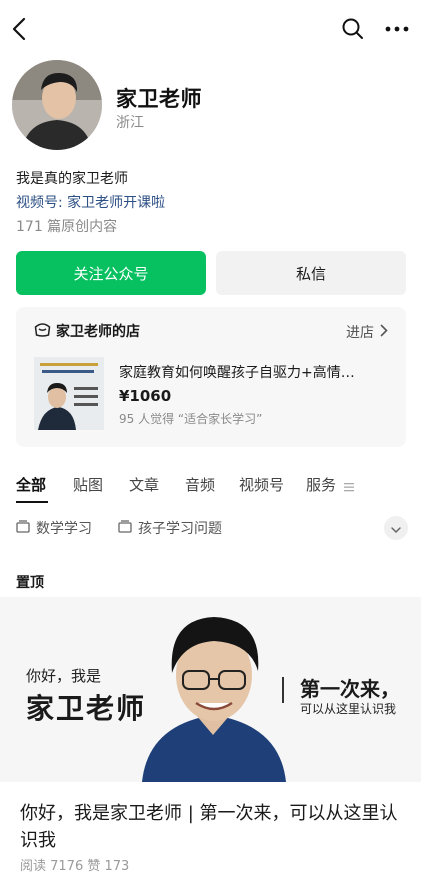  I want to click on chevron-down-icon, so click(396, 528).